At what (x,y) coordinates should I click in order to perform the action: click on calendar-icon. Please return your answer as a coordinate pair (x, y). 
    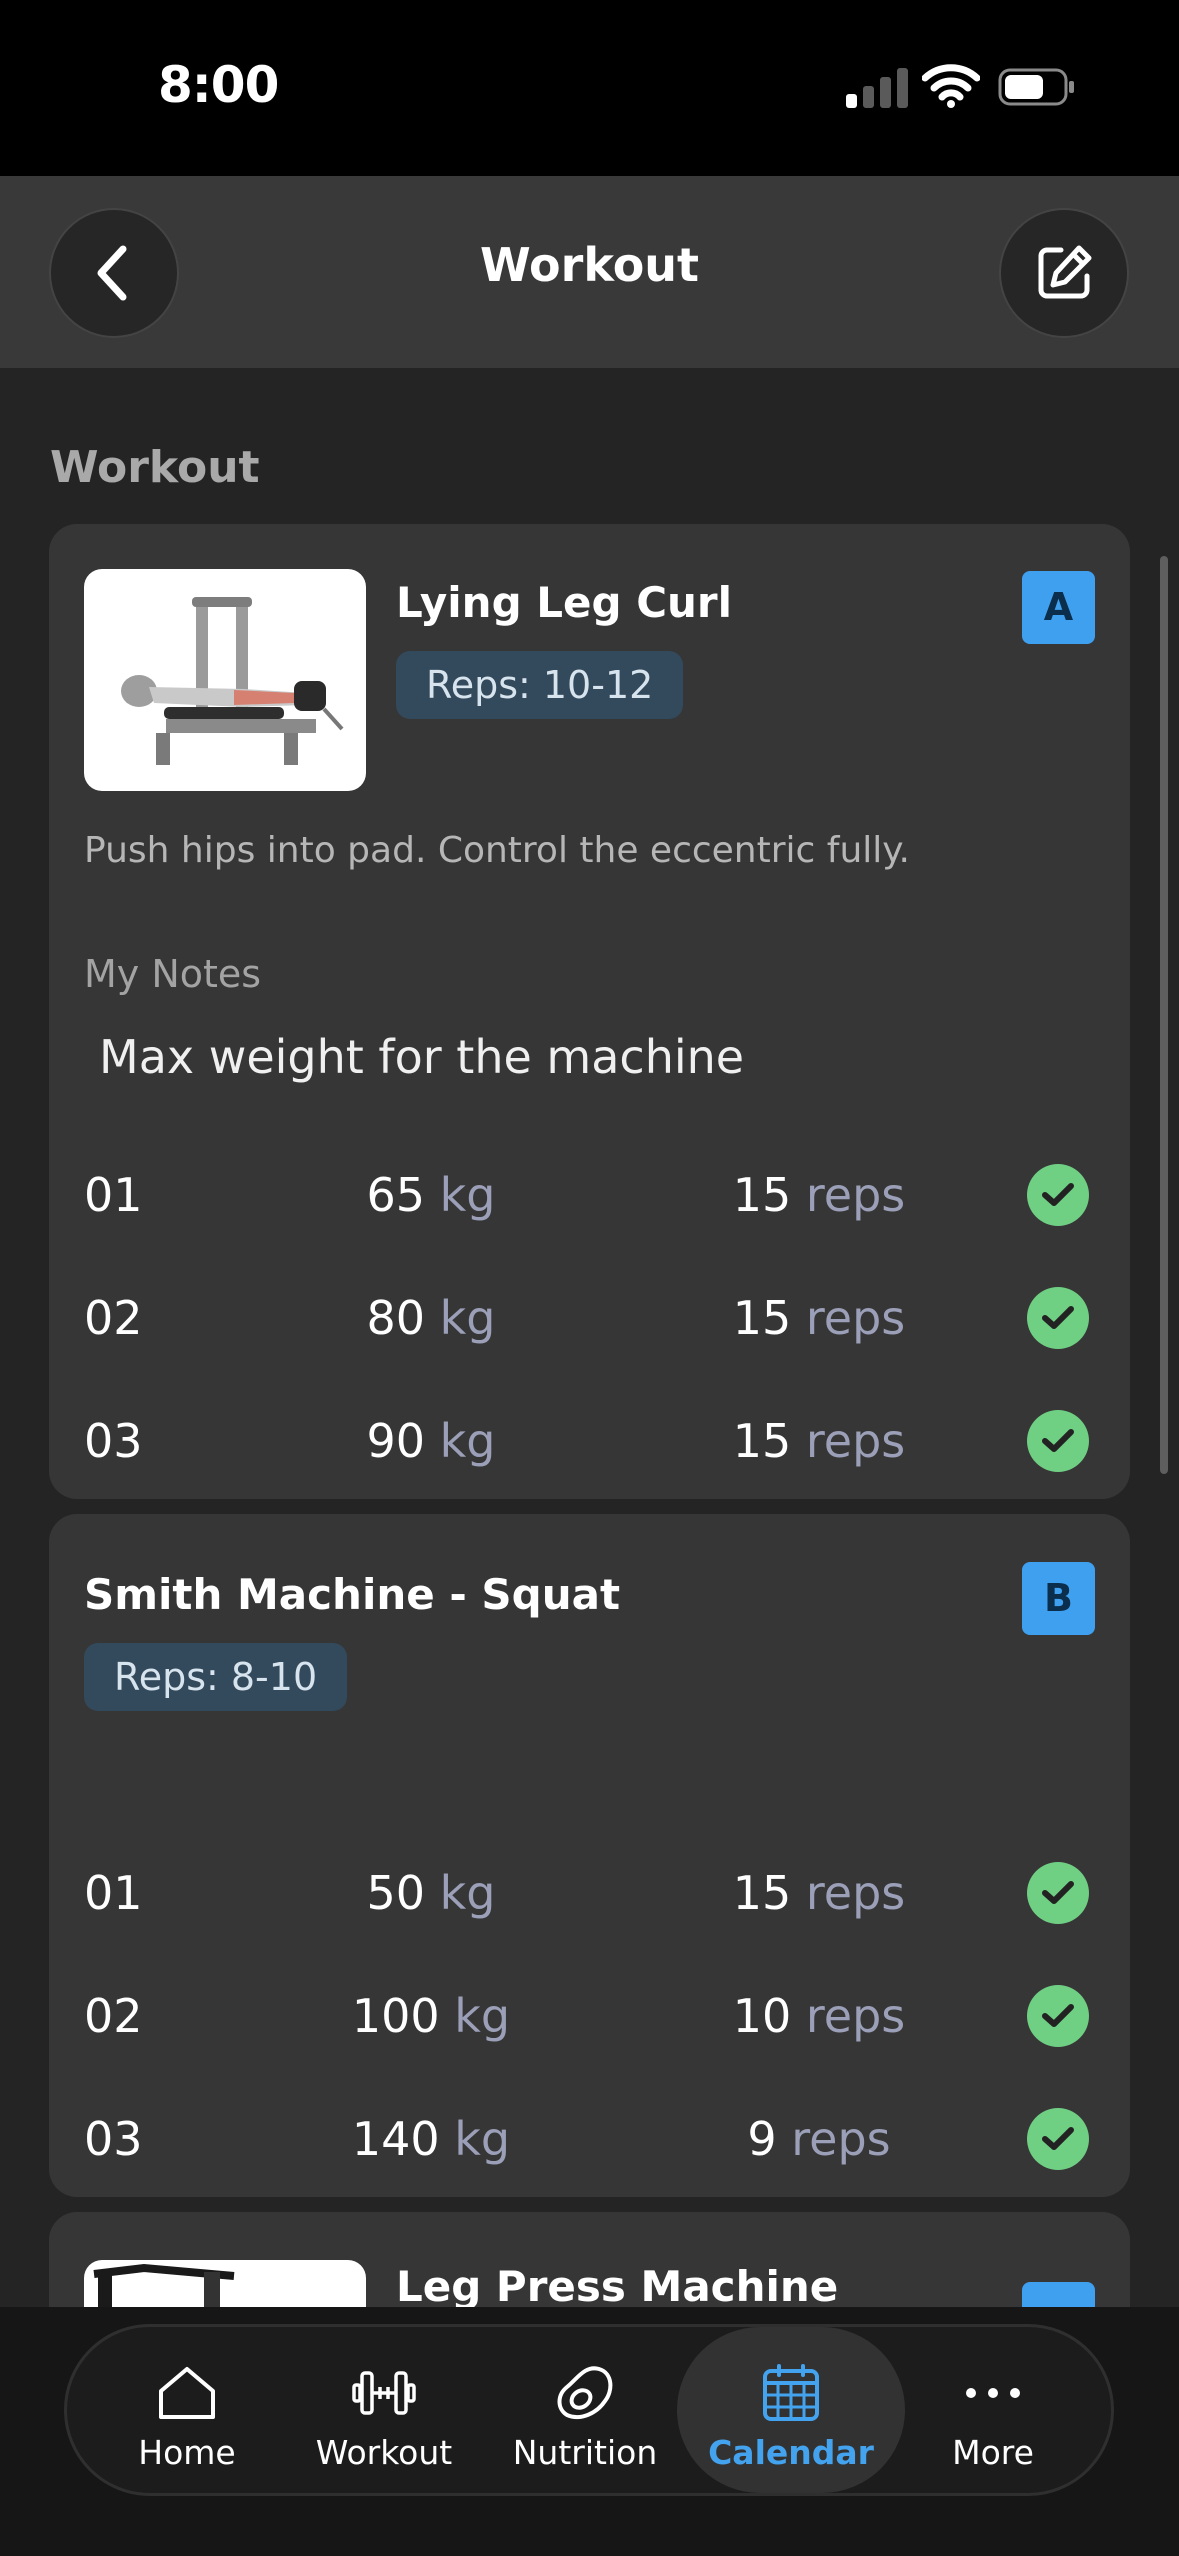
    Looking at the image, I should click on (791, 2392).